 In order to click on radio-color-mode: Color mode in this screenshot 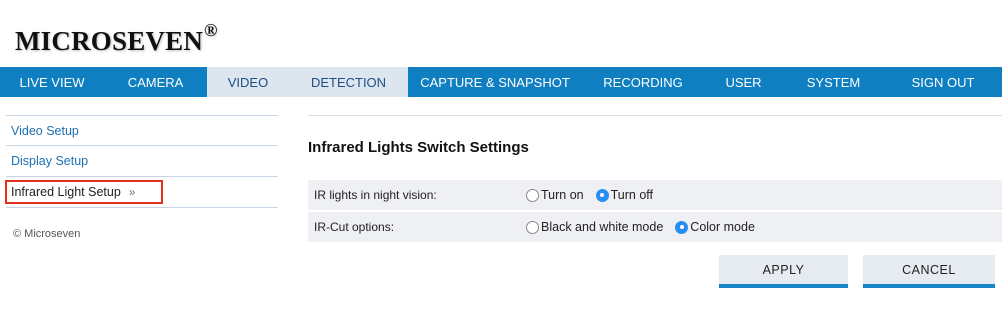, I will do `click(715, 227)`.